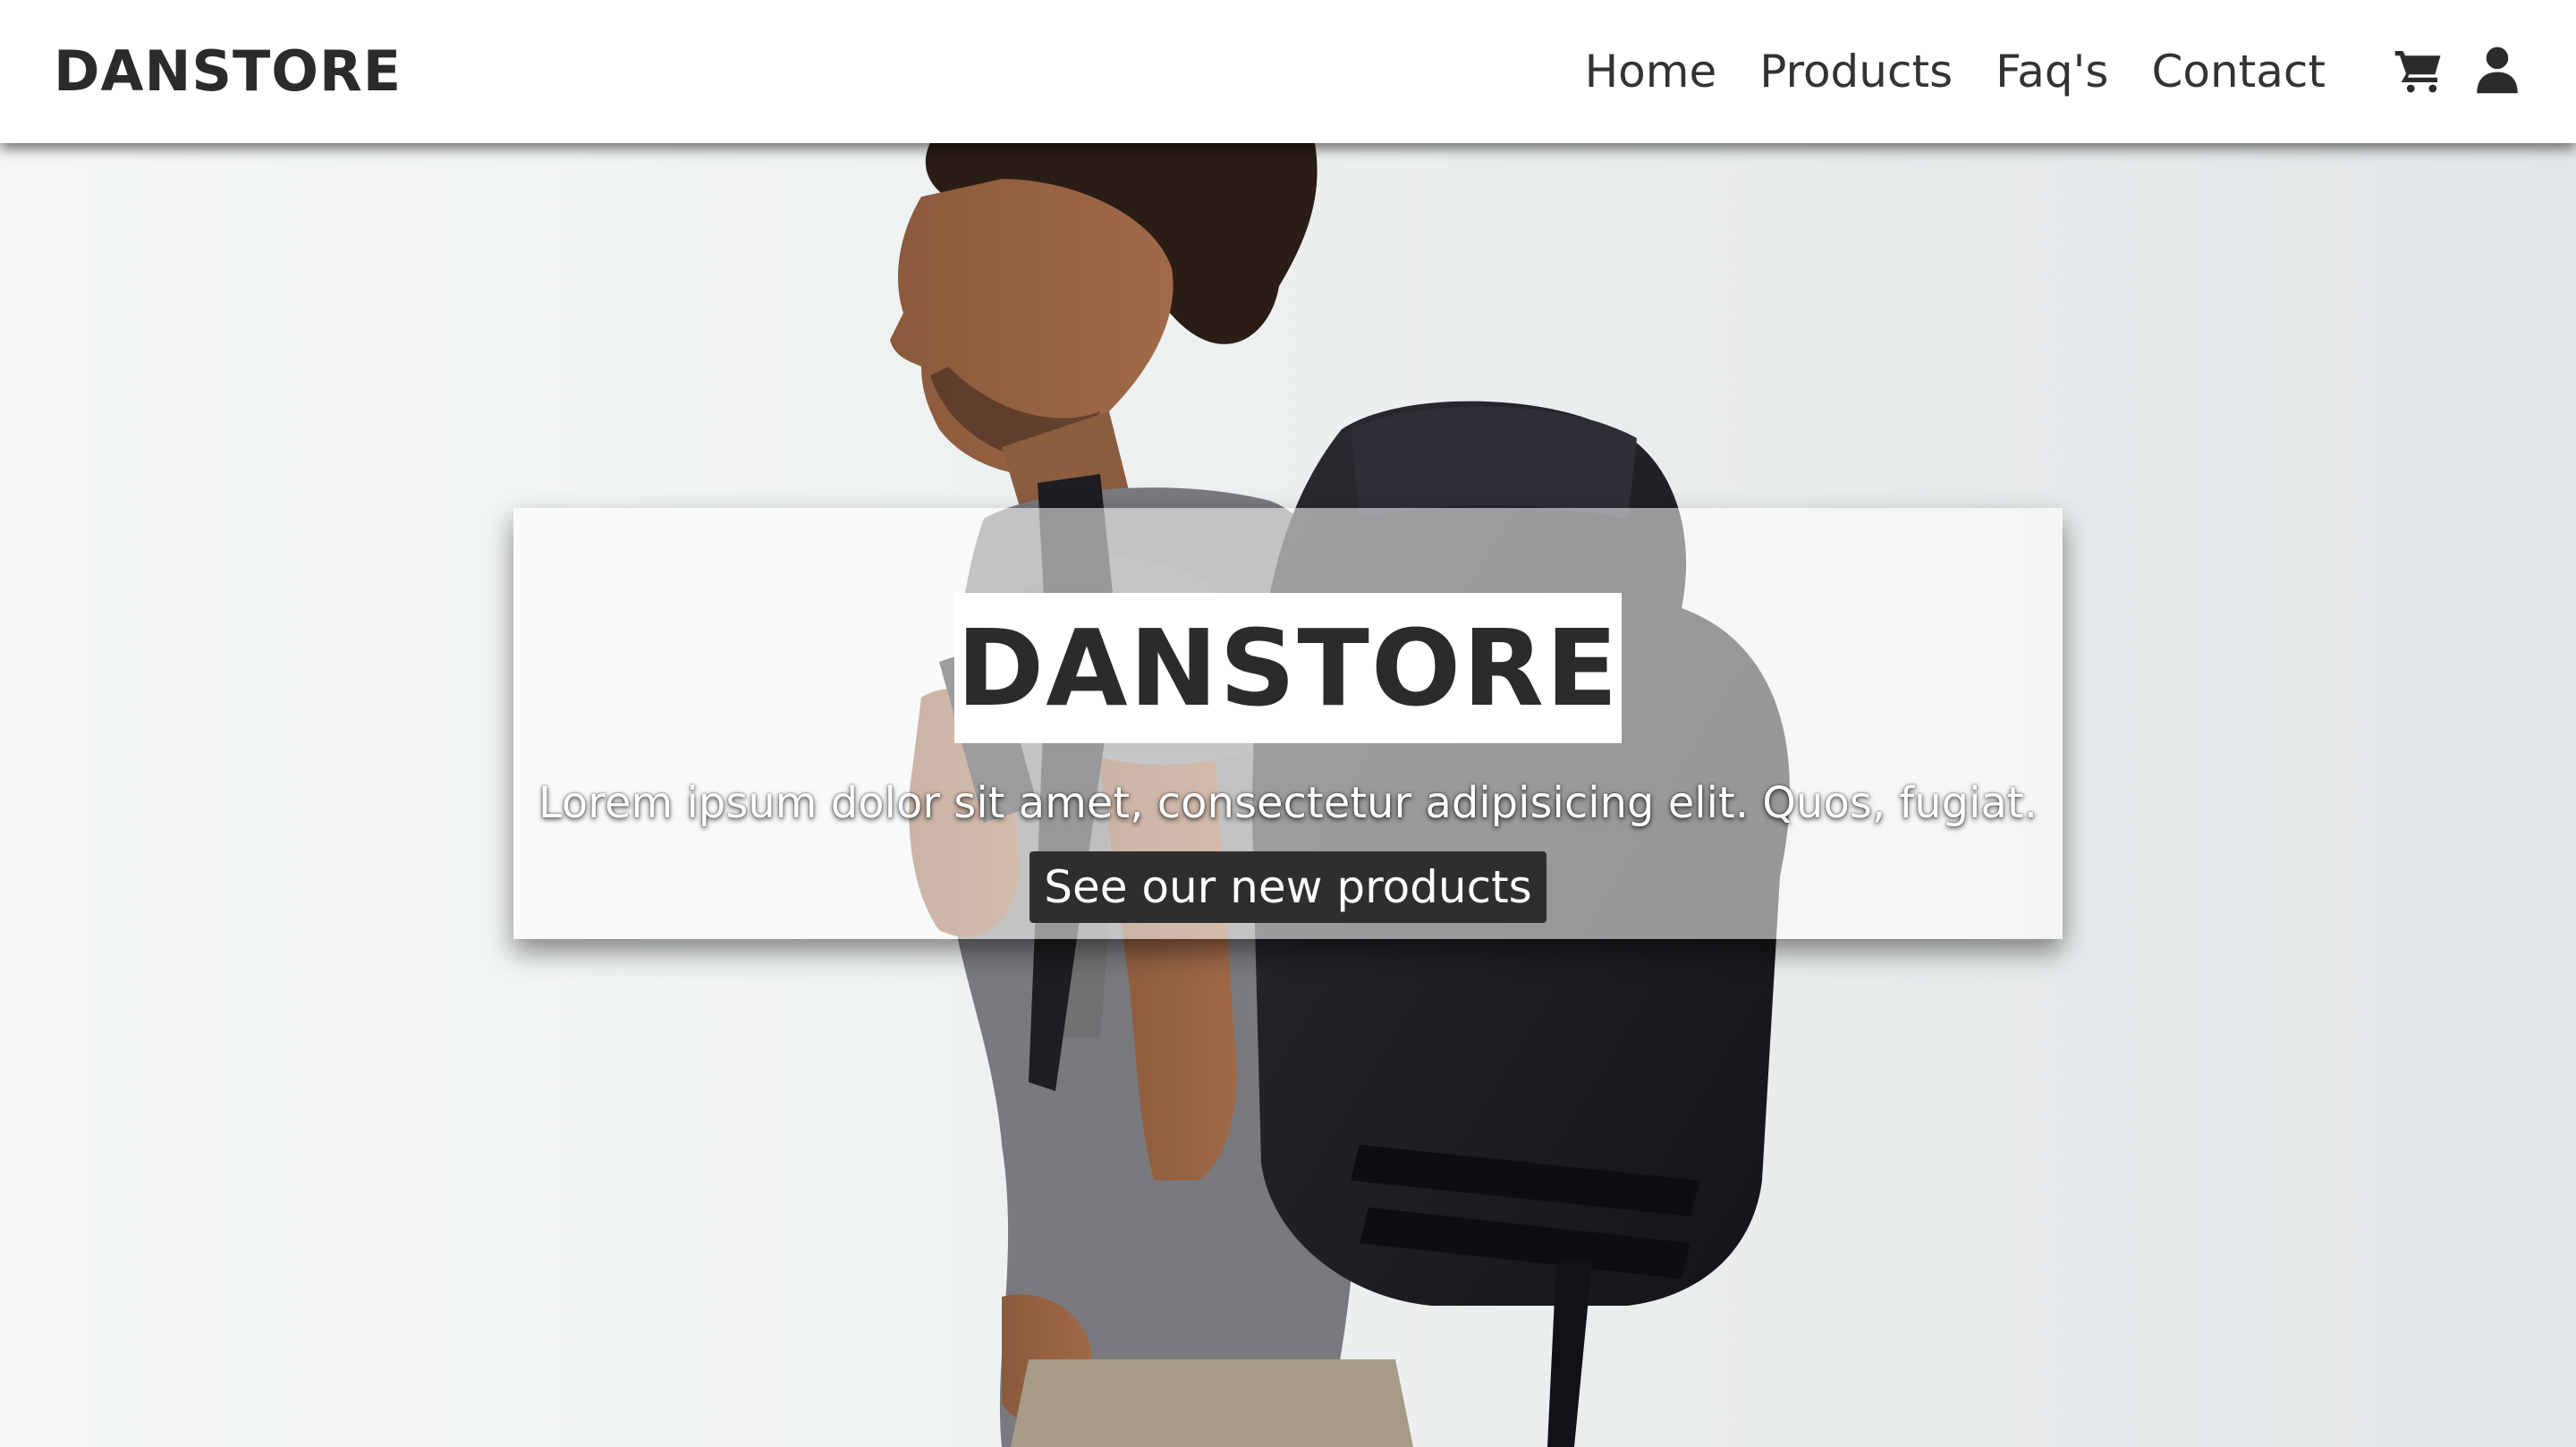  What do you see at coordinates (1288, 668) in the screenshot?
I see `hero-title: DANSTORE` at bounding box center [1288, 668].